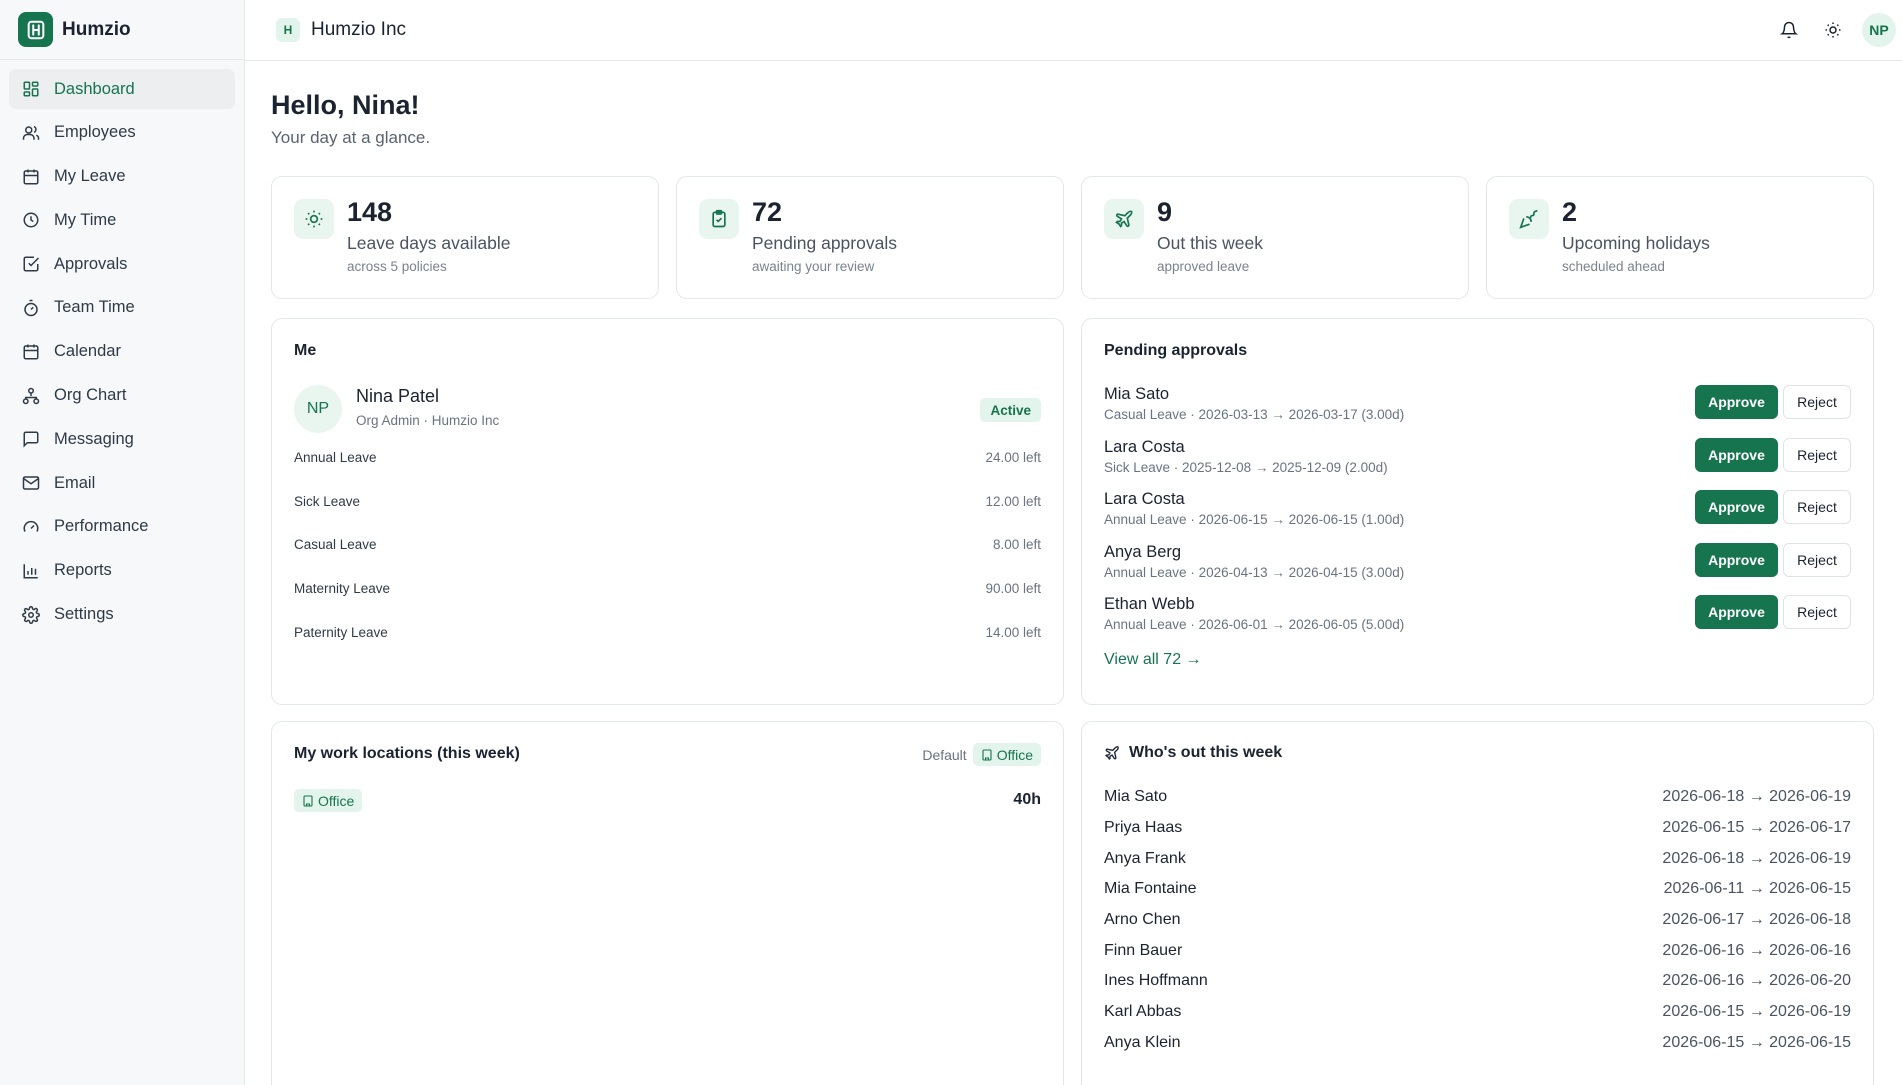 Image resolution: width=1902 pixels, height=1085 pixels. Describe the element at coordinates (351, 137) in the screenshot. I see `page-subtitle: Your day at a glance.` at that location.